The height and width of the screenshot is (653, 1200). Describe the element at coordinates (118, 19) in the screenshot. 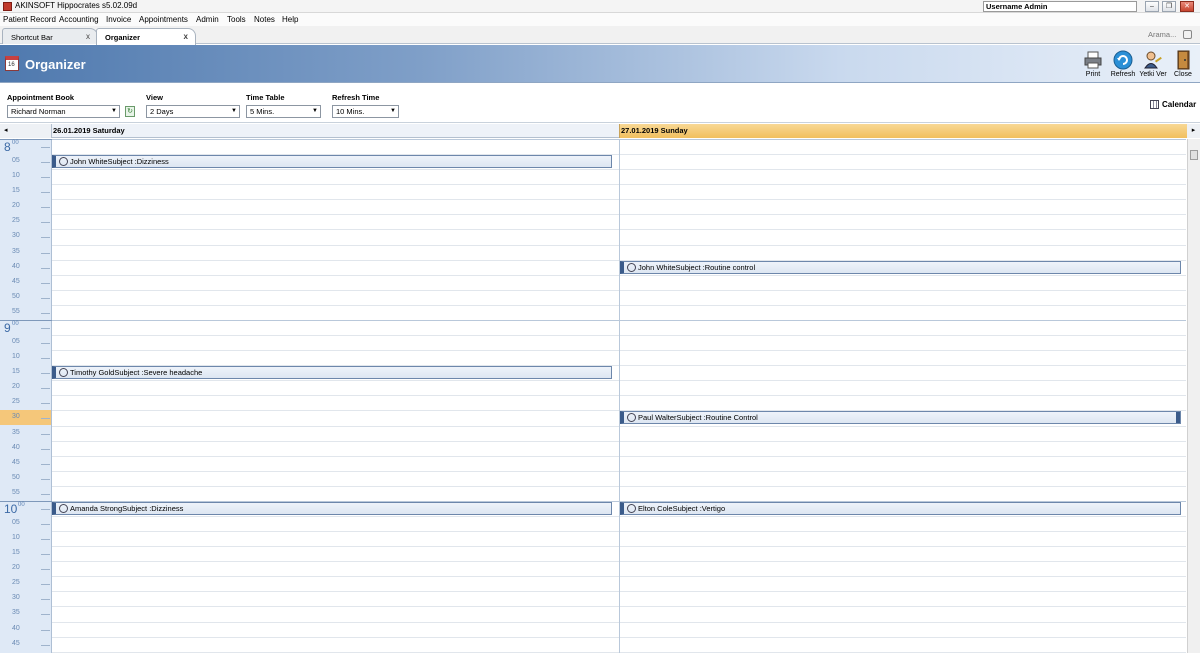

I see `menu-invoice: Invoice` at that location.